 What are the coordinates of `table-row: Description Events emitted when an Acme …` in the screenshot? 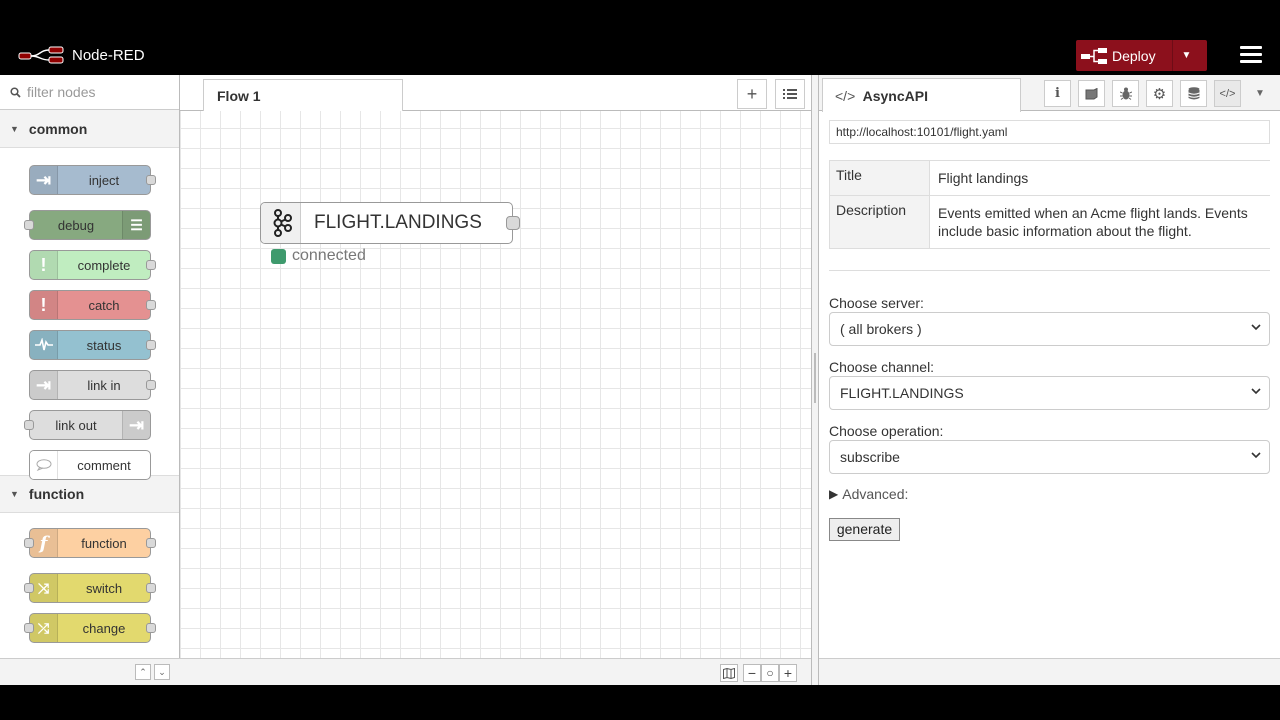 It's located at (1049, 222).